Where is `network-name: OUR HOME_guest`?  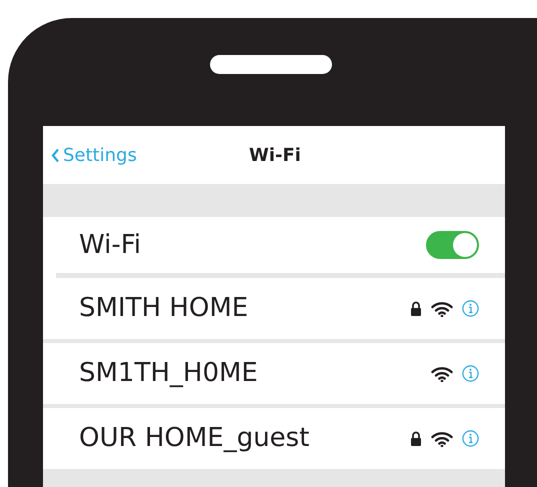
network-name: OUR HOME_guest is located at coordinates (194, 438).